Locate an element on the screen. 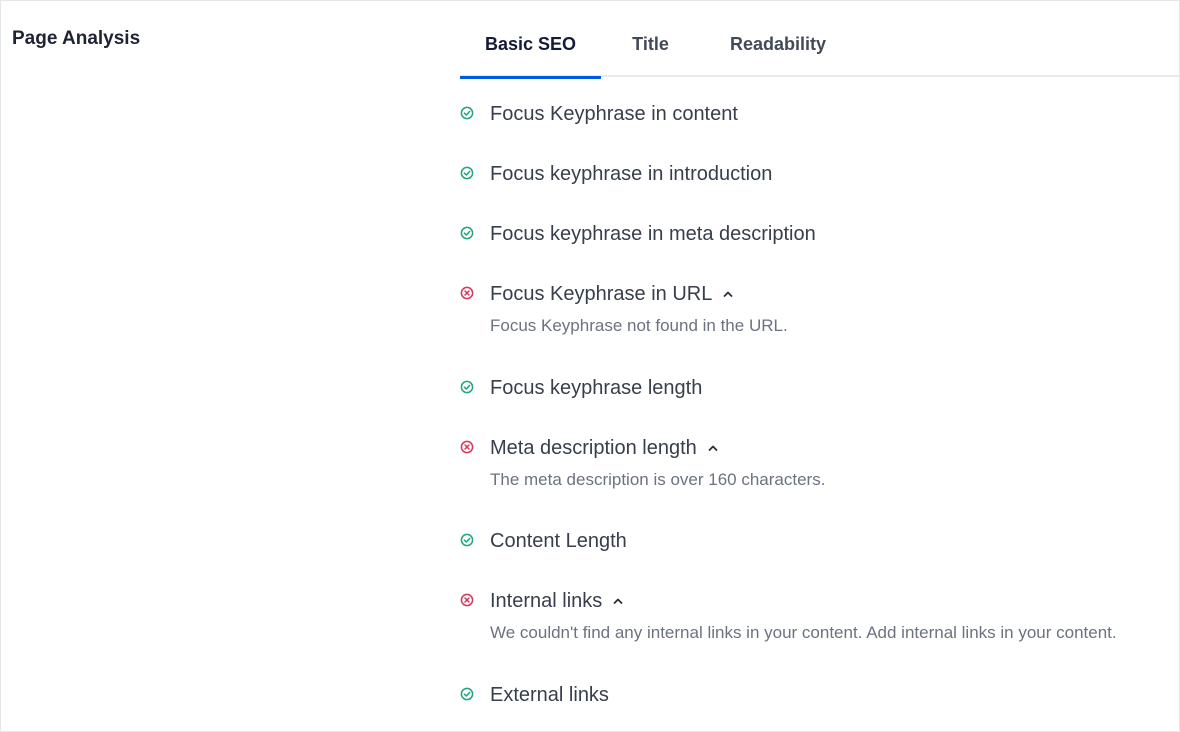 Image resolution: width=1180 pixels, height=732 pixels. check-item: Content Length is located at coordinates (543, 541).